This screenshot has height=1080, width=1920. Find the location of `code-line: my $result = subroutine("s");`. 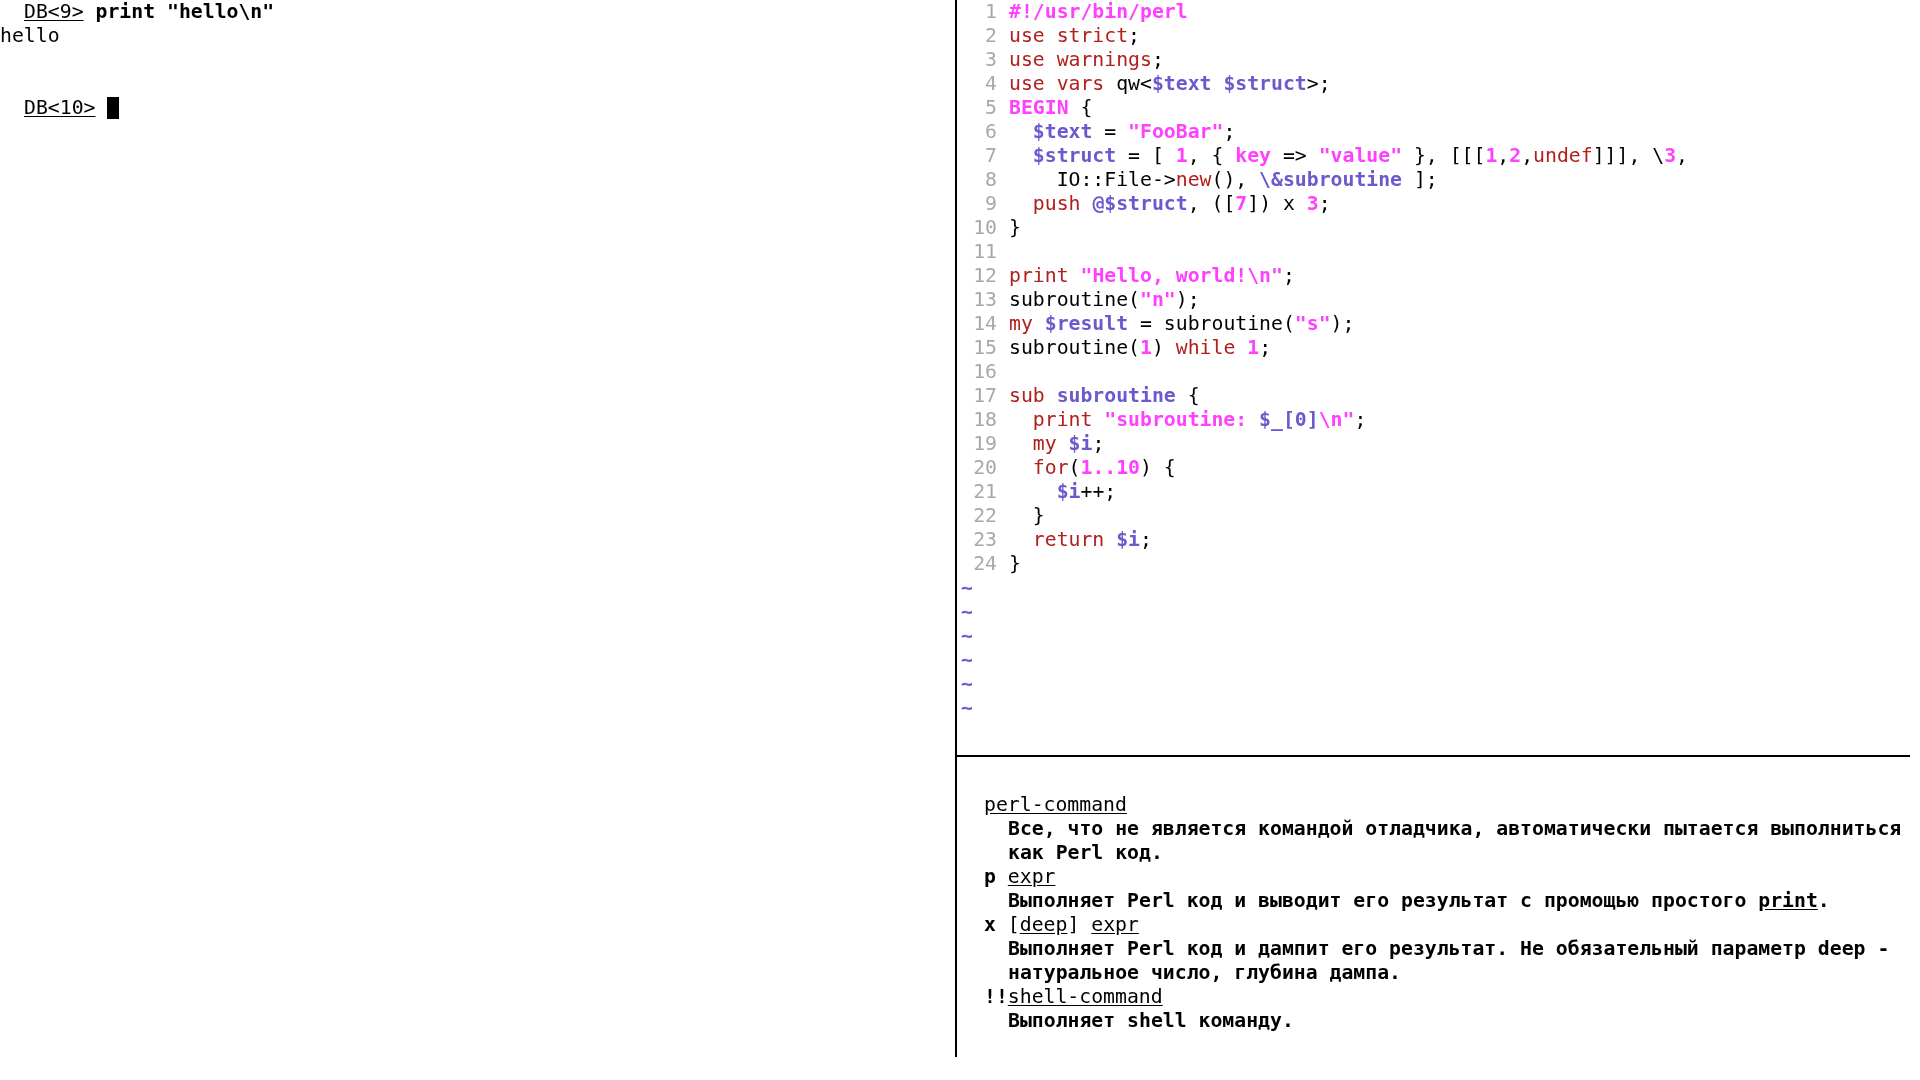

code-line: my $result = subroutine("s"); is located at coordinates (1182, 324).